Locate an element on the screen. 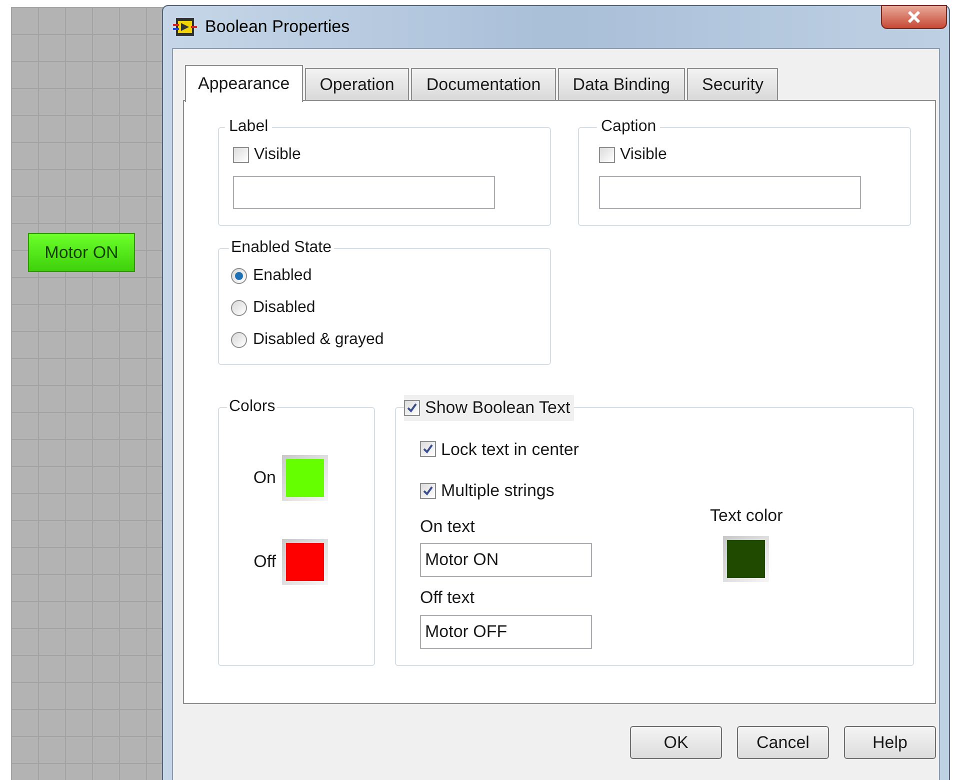  text-field: Motor OFF is located at coordinates (506, 631).